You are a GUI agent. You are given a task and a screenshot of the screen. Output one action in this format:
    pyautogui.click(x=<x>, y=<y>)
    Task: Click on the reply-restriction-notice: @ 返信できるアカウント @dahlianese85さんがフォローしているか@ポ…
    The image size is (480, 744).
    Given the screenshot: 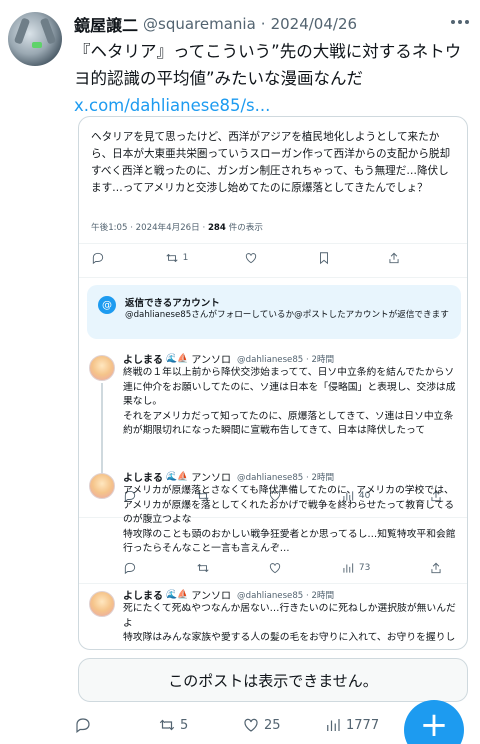 What is the action you would take?
    pyautogui.click(x=274, y=312)
    